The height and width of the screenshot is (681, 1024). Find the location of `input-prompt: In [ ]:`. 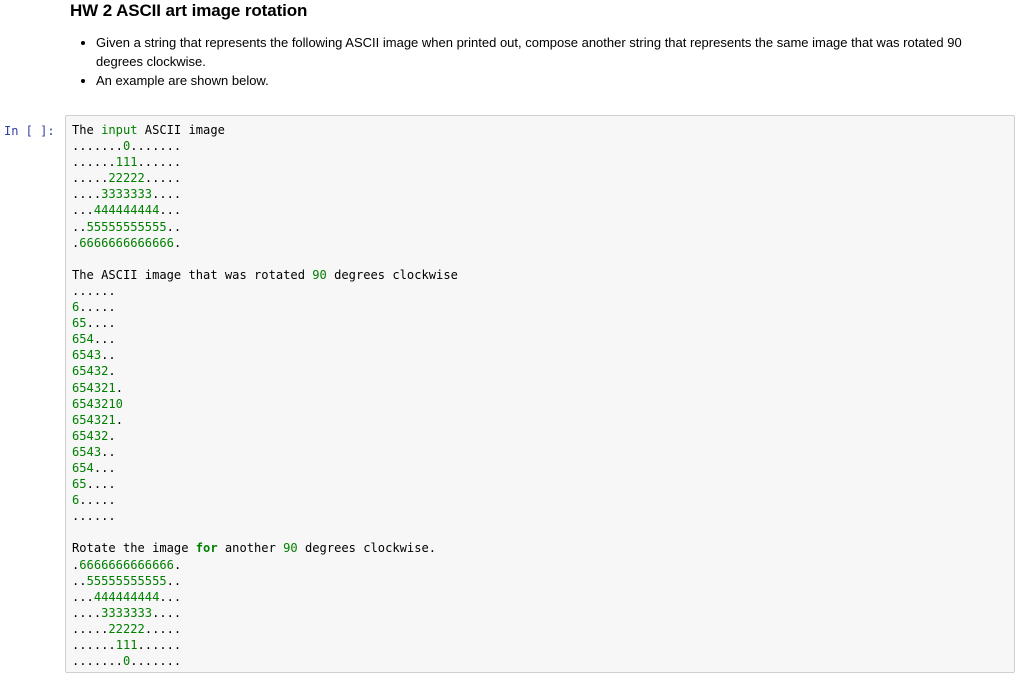

input-prompt: In [ ]: is located at coordinates (29, 131).